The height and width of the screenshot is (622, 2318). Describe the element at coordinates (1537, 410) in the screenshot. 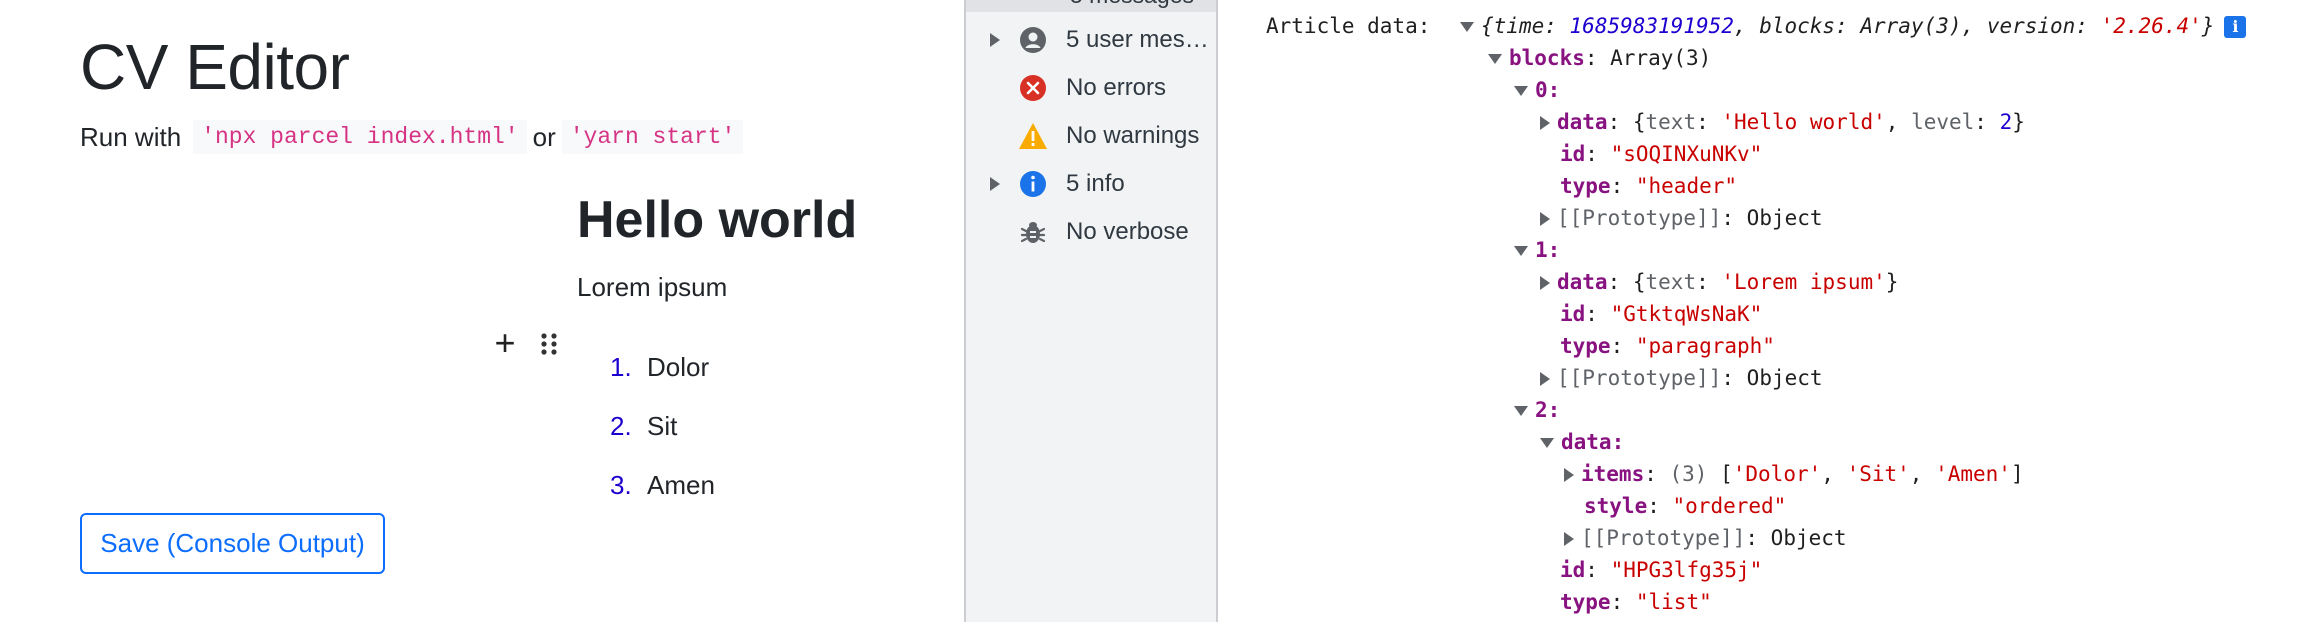

I see `block-2-row: 2:` at that location.